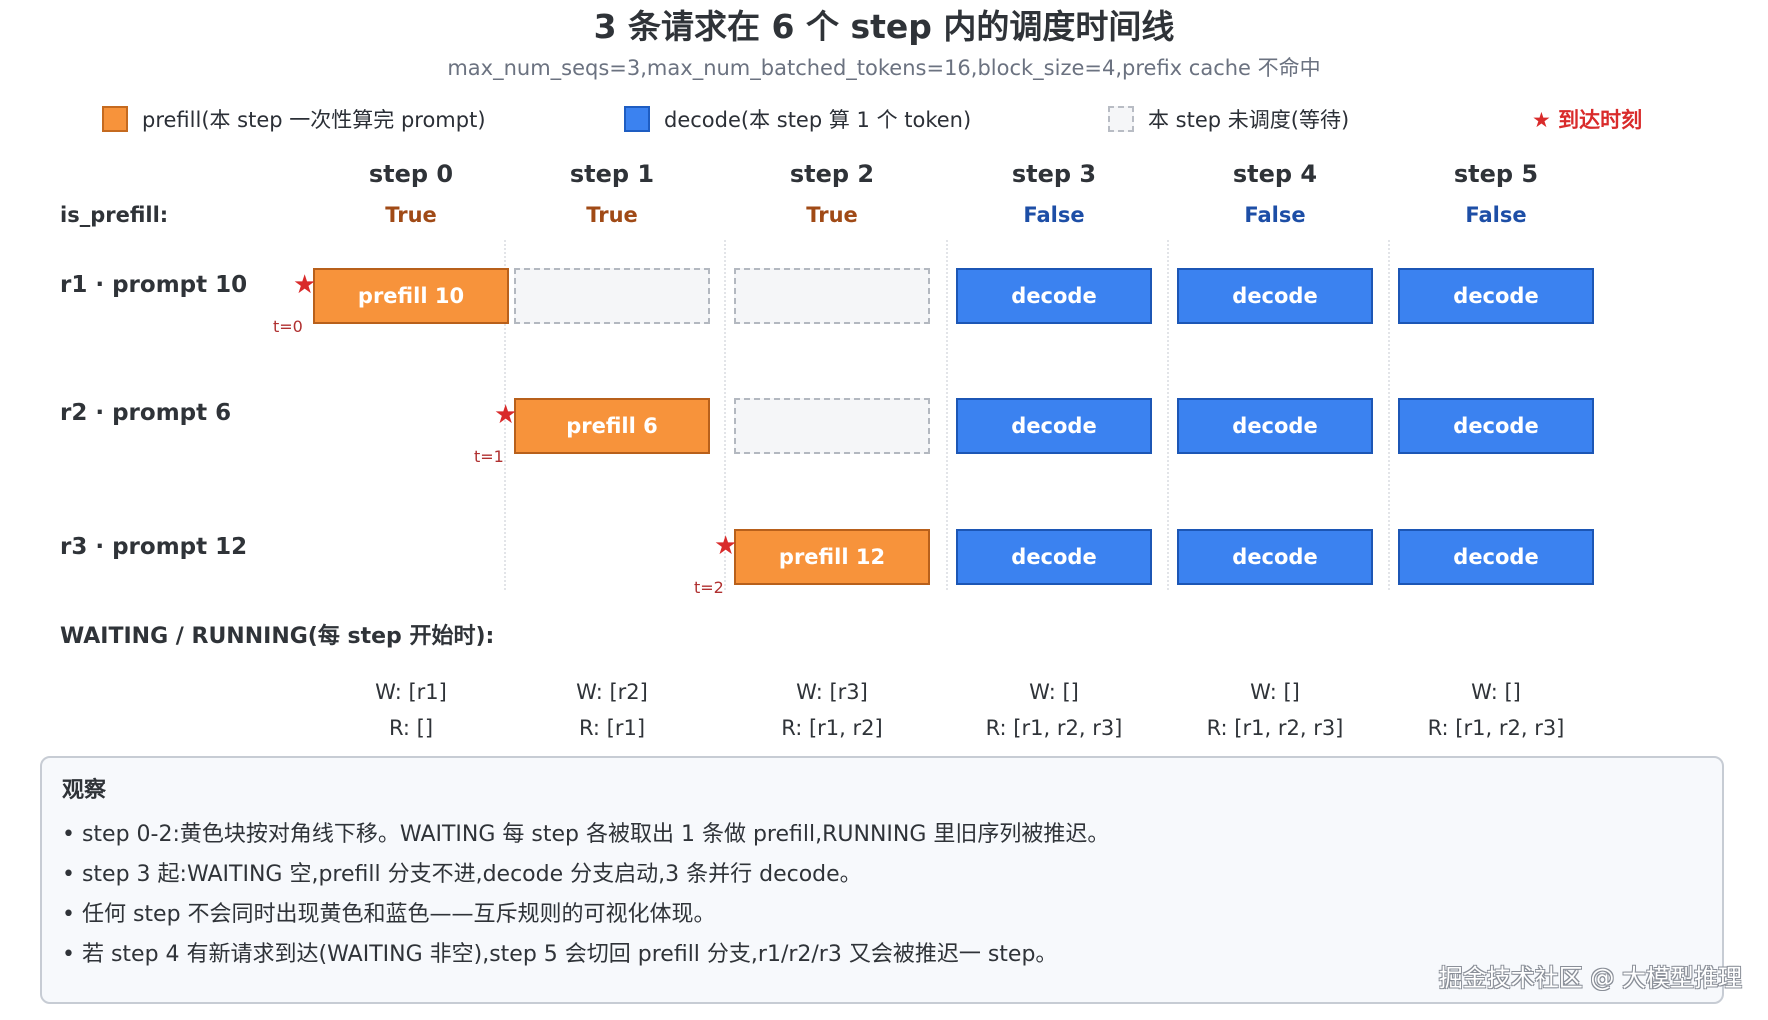  Describe the element at coordinates (411, 296) in the screenshot. I see `prefill-block: prefill 10` at that location.